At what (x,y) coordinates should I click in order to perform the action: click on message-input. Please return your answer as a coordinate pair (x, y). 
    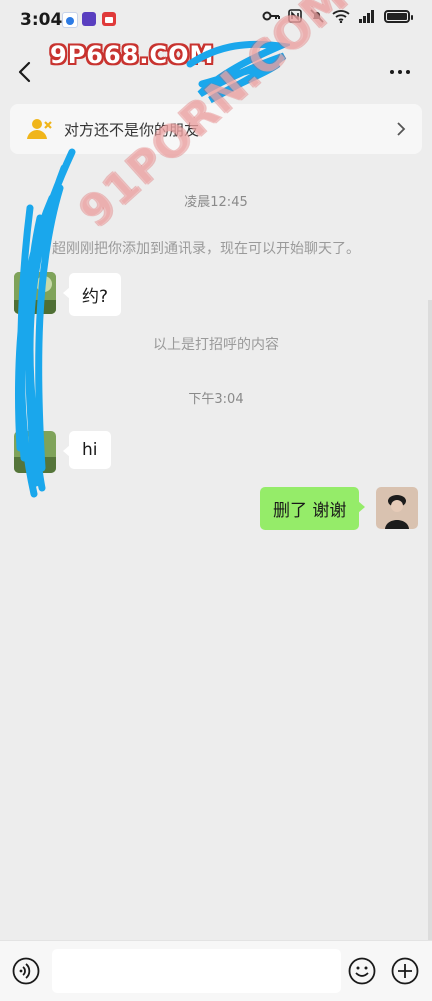
    Looking at the image, I should click on (196, 971).